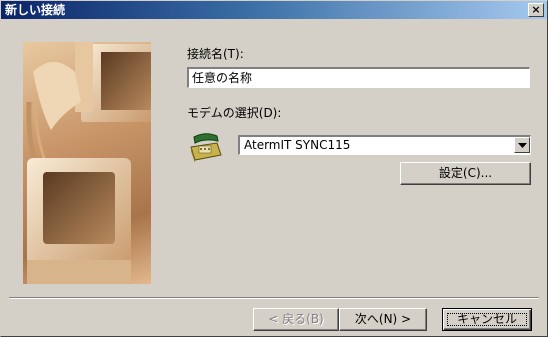 The height and width of the screenshot is (337, 548). What do you see at coordinates (358, 77) in the screenshot?
I see `connection-name-input: 任意の名称` at bounding box center [358, 77].